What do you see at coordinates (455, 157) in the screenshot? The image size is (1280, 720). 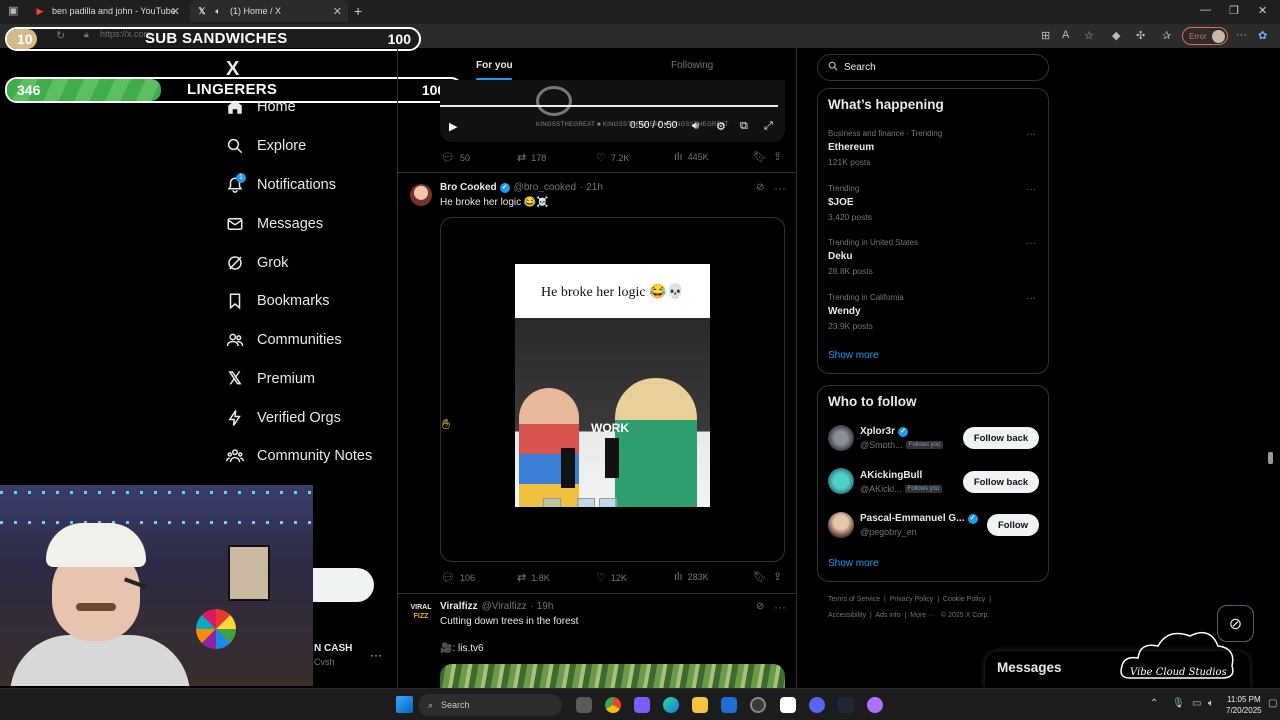 I see `reply-button: 💬︎ 50` at bounding box center [455, 157].